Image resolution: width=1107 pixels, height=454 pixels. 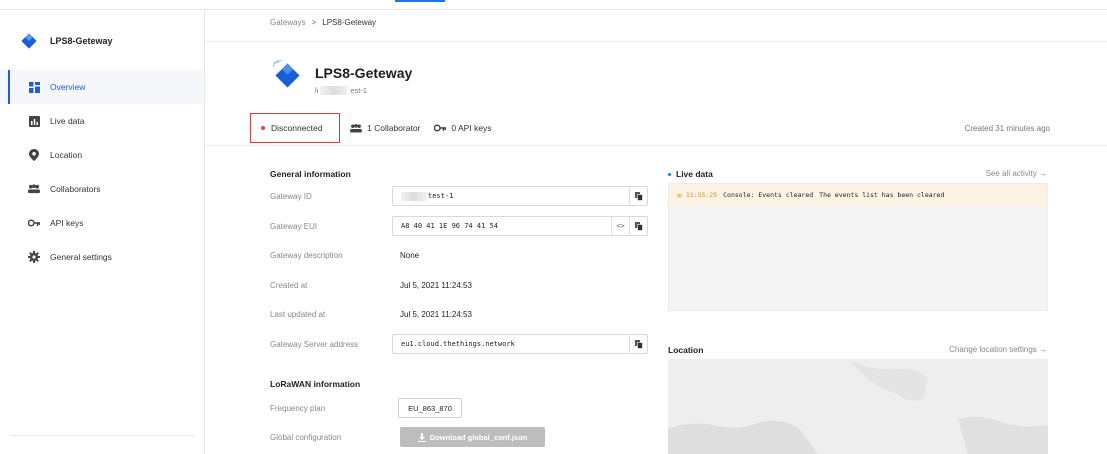 What do you see at coordinates (294, 226) in the screenshot?
I see `gateway-eui-label: Gateway EUI` at bounding box center [294, 226].